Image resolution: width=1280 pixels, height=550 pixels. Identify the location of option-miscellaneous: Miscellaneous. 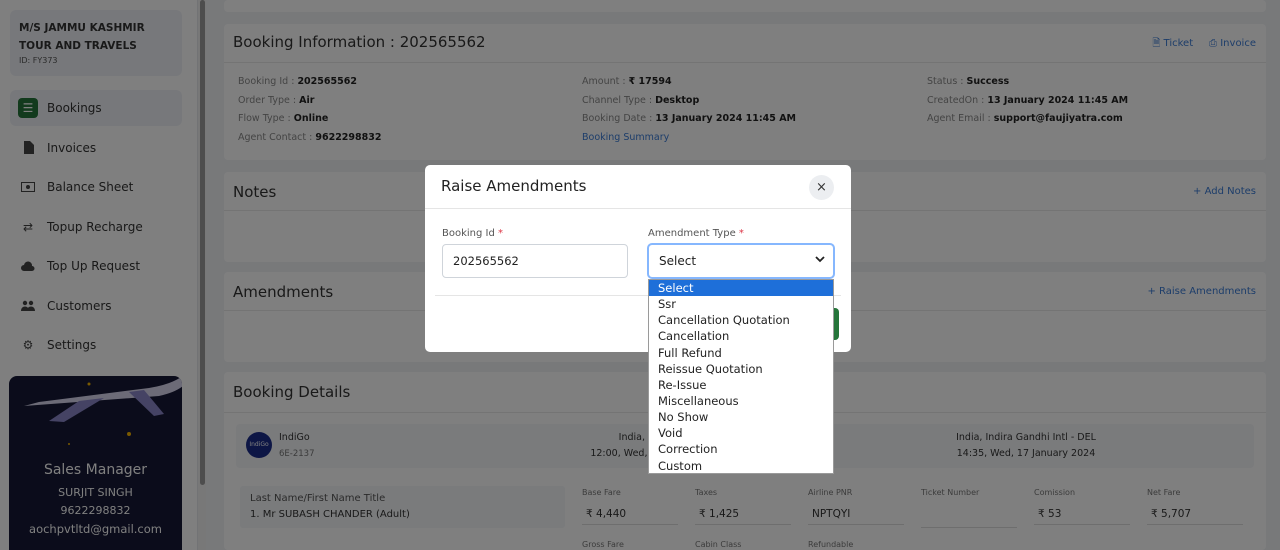
(741, 401).